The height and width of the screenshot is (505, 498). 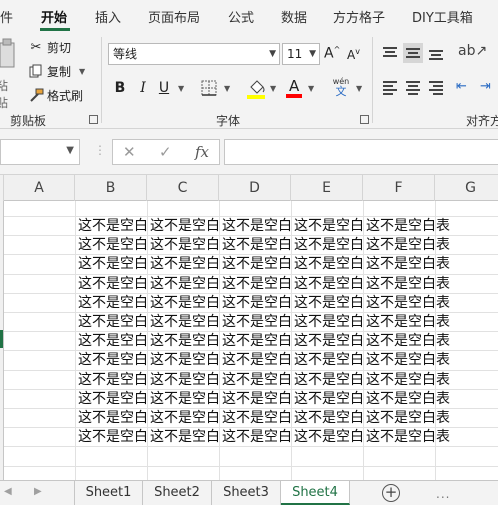 I want to click on cell-c-8: 这不是空白表, so click(x=184, y=360).